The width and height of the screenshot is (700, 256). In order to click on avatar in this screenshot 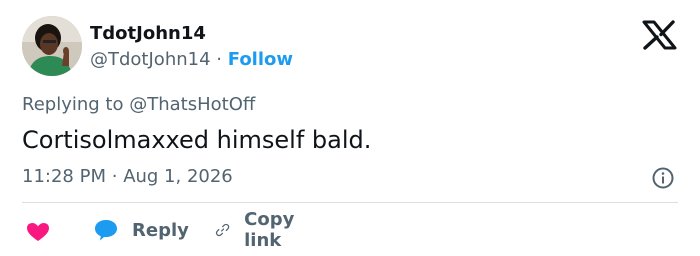, I will do `click(52, 46)`.